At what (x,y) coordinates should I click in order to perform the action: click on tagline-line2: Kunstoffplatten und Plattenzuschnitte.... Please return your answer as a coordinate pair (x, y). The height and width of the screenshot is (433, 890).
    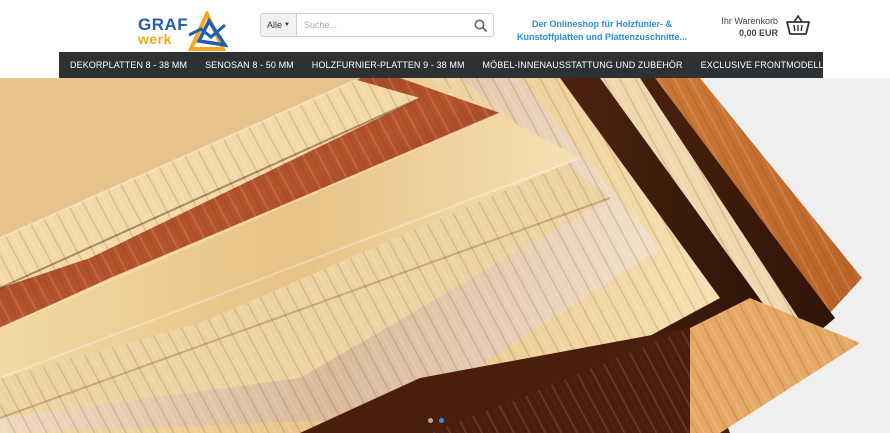
    Looking at the image, I should click on (602, 37).